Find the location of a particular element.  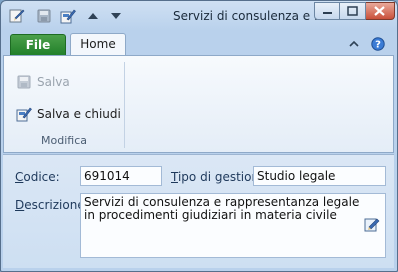

save-button: Salva is located at coordinates (43, 82).